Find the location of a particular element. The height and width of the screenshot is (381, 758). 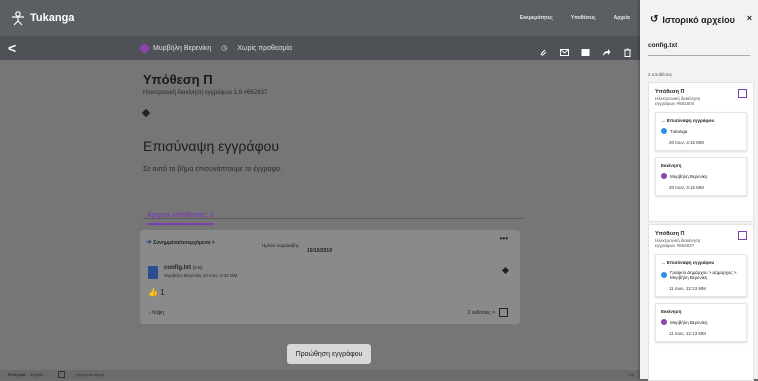

like-button: 👍 1 is located at coordinates (156, 292).